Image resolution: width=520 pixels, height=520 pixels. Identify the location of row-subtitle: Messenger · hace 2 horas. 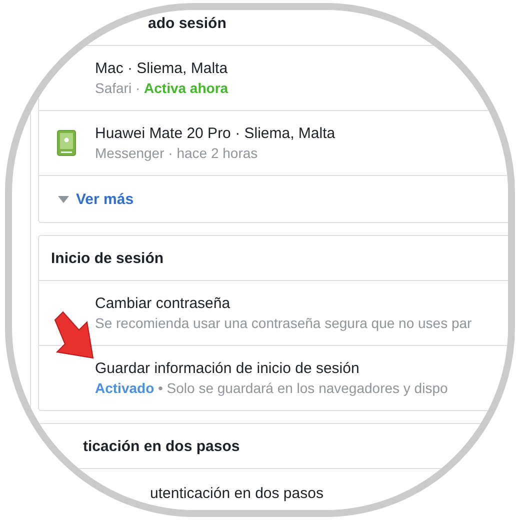
(176, 153).